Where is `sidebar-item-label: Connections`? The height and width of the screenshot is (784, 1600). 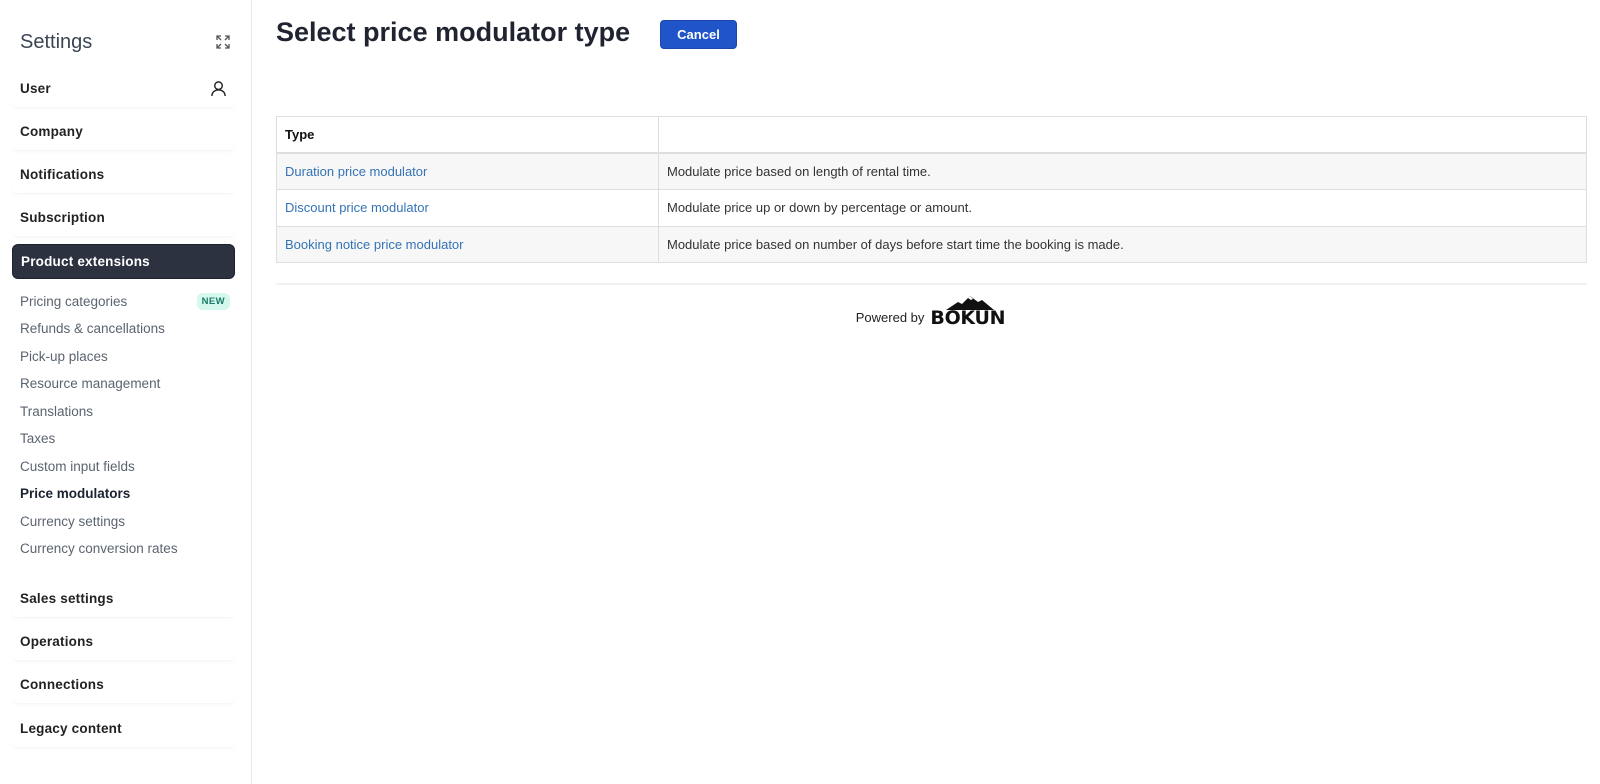 sidebar-item-label: Connections is located at coordinates (62, 684).